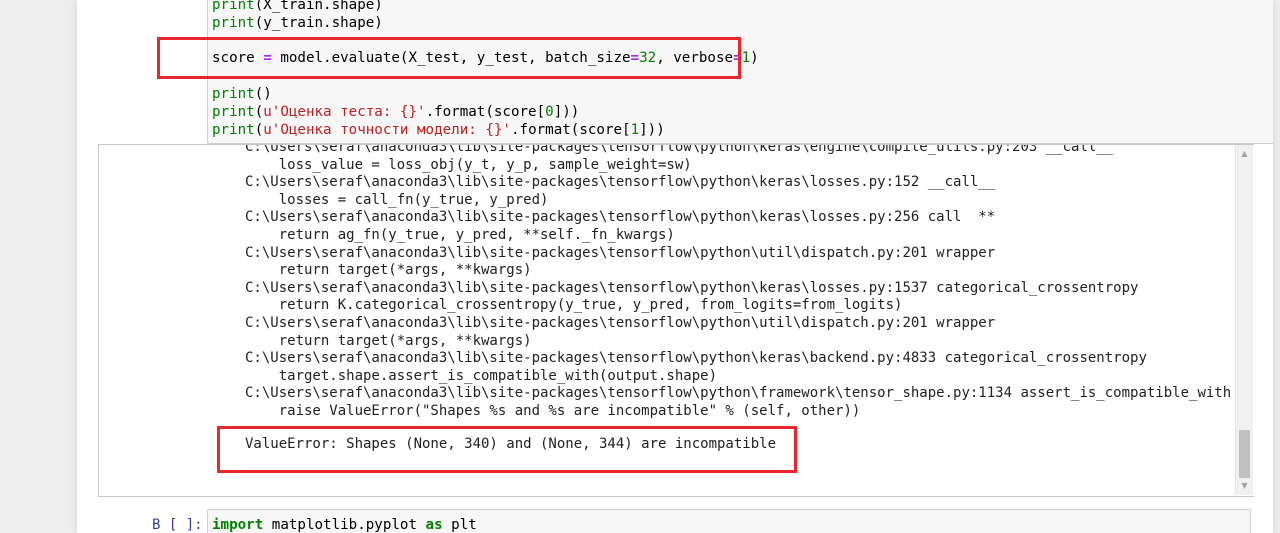  I want to click on code-token: u'Оценка теста: {}', so click(344, 112).